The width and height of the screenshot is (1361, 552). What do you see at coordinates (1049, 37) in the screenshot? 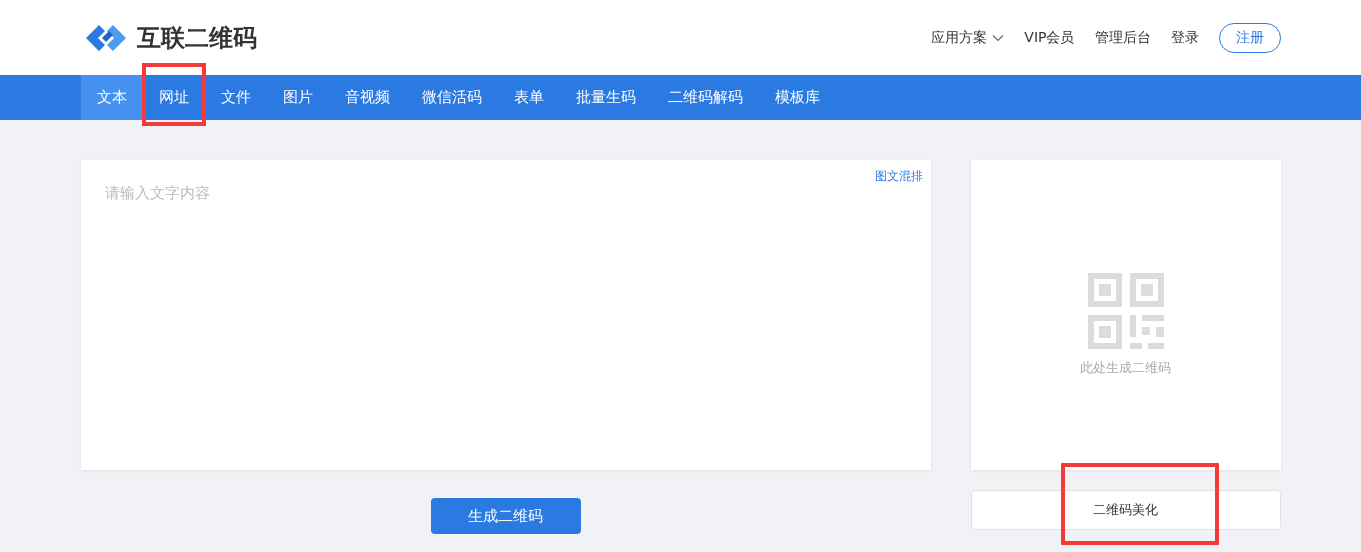
I see `header-link: VIP会员` at bounding box center [1049, 37].